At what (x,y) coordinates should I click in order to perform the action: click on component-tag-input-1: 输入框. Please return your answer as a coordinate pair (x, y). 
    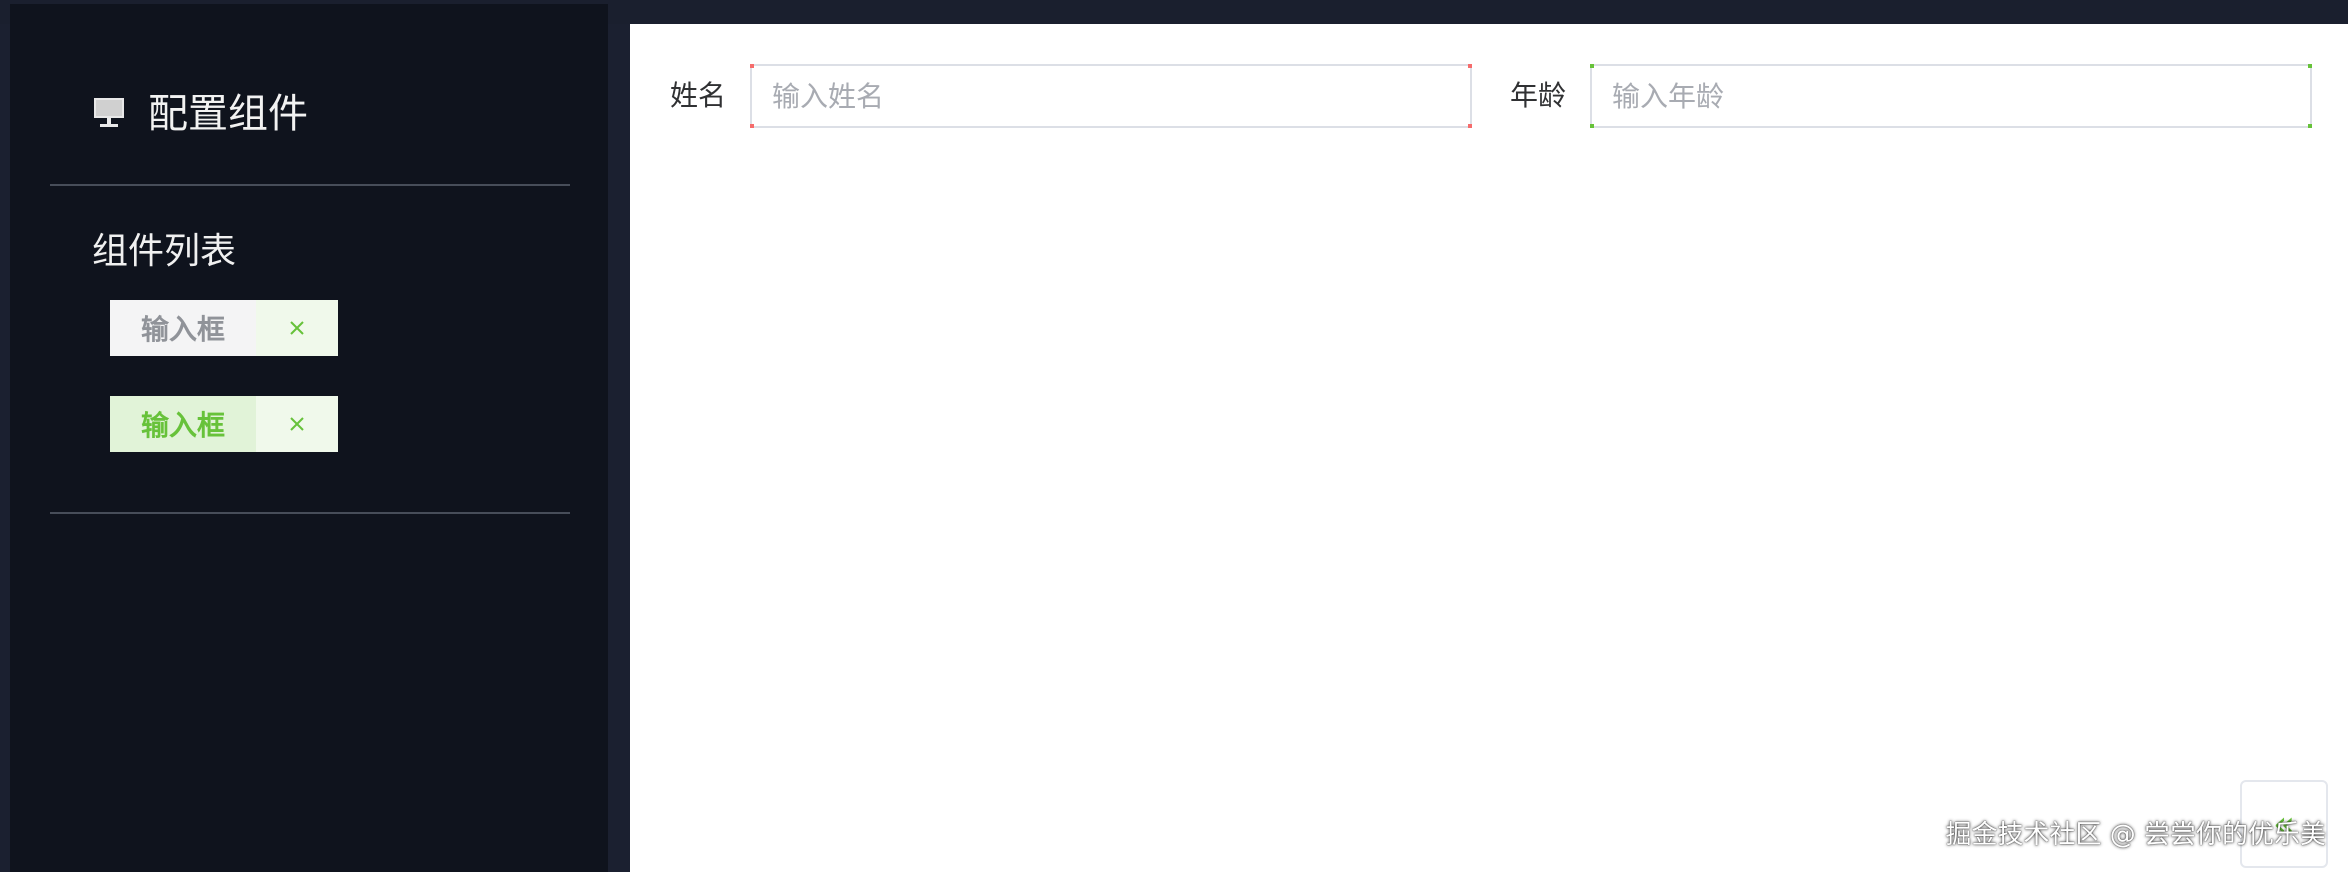
    Looking at the image, I should click on (224, 328).